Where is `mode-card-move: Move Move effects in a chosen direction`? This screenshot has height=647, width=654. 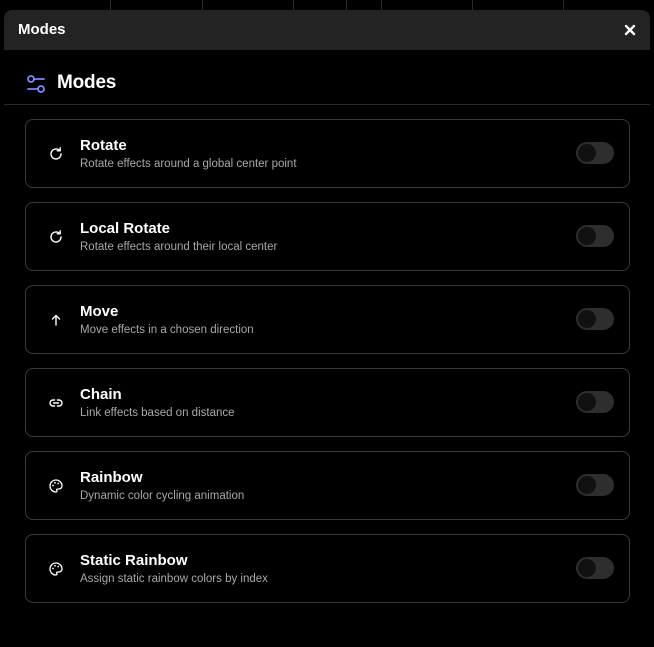 mode-card-move: Move Move effects in a chosen direction is located at coordinates (327, 319).